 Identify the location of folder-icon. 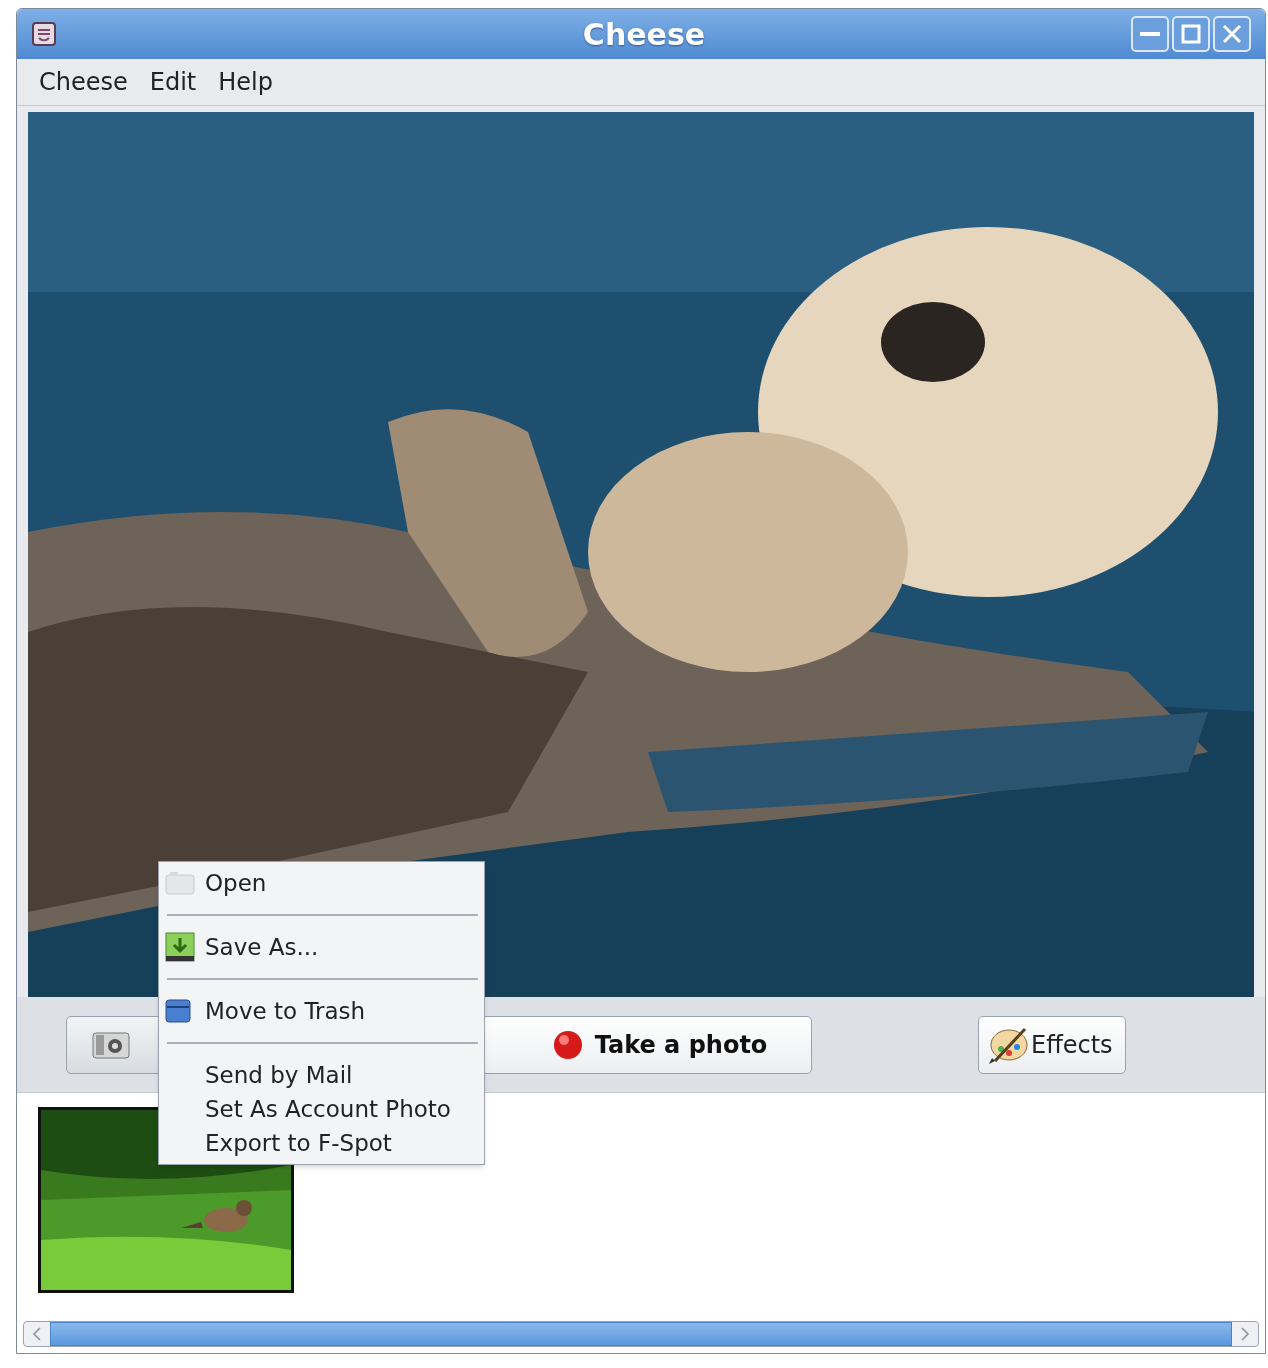
(180, 883).